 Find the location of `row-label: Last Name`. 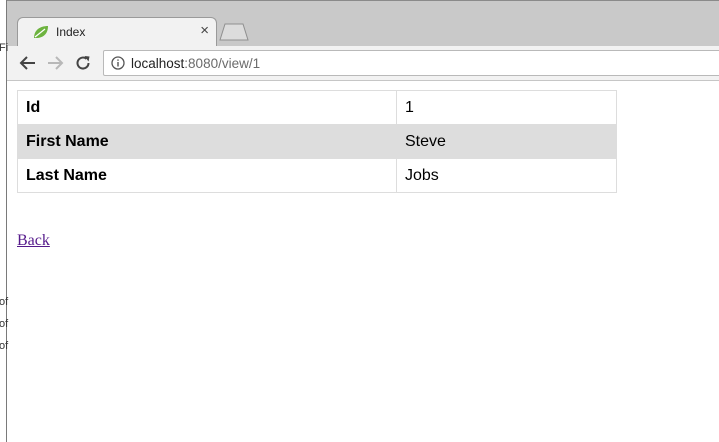

row-label: Last Name is located at coordinates (207, 175).